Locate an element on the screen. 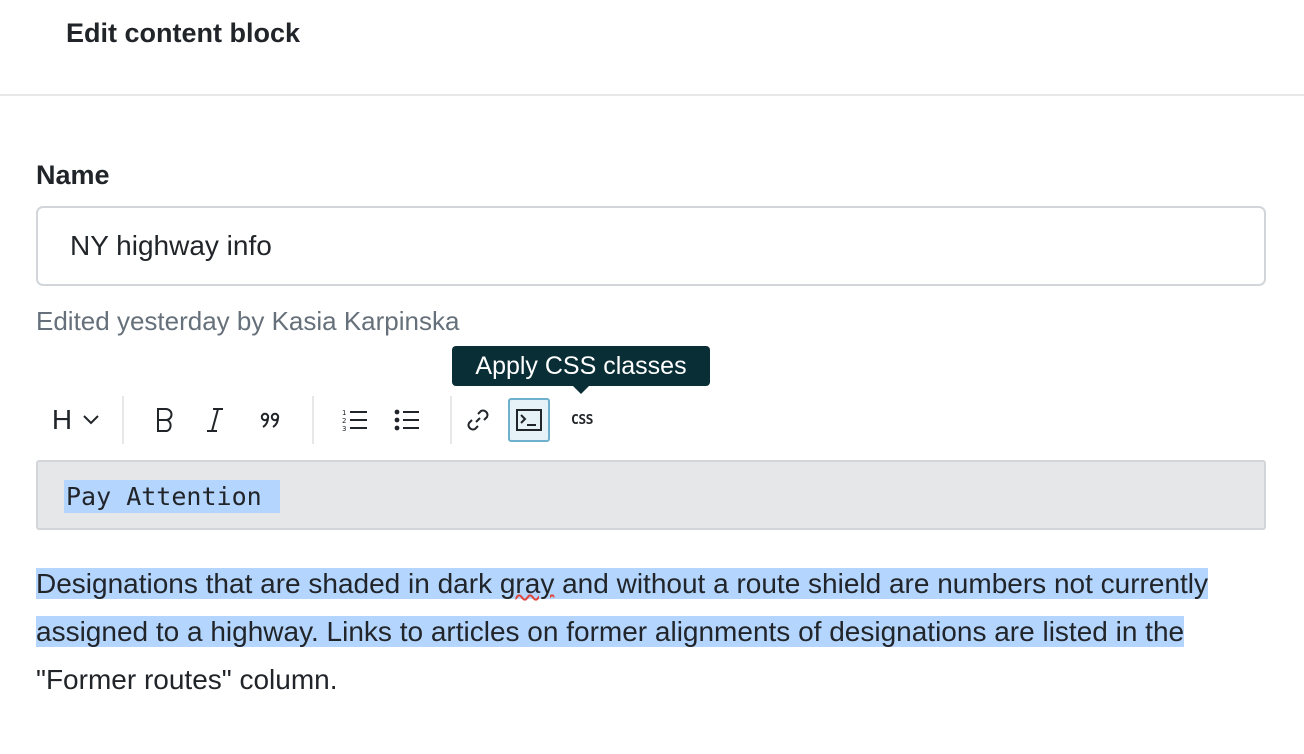 This screenshot has width=1304, height=754. code-text: Pay Attention is located at coordinates (172, 496).